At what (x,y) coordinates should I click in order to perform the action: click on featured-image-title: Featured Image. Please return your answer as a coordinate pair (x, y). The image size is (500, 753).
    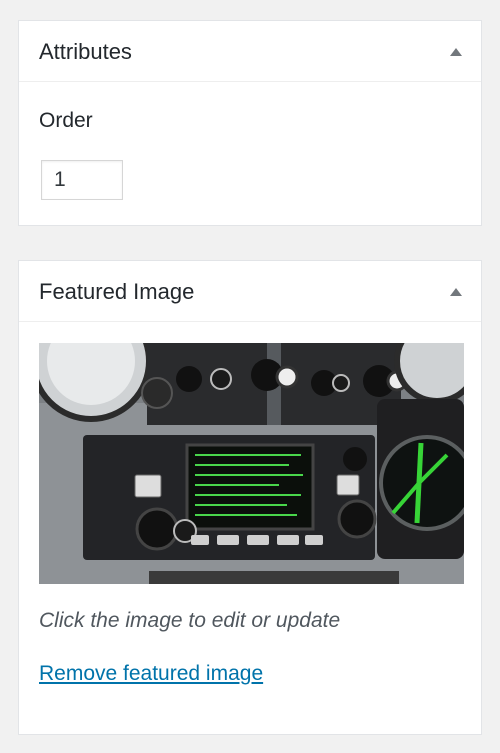
    Looking at the image, I should click on (117, 291).